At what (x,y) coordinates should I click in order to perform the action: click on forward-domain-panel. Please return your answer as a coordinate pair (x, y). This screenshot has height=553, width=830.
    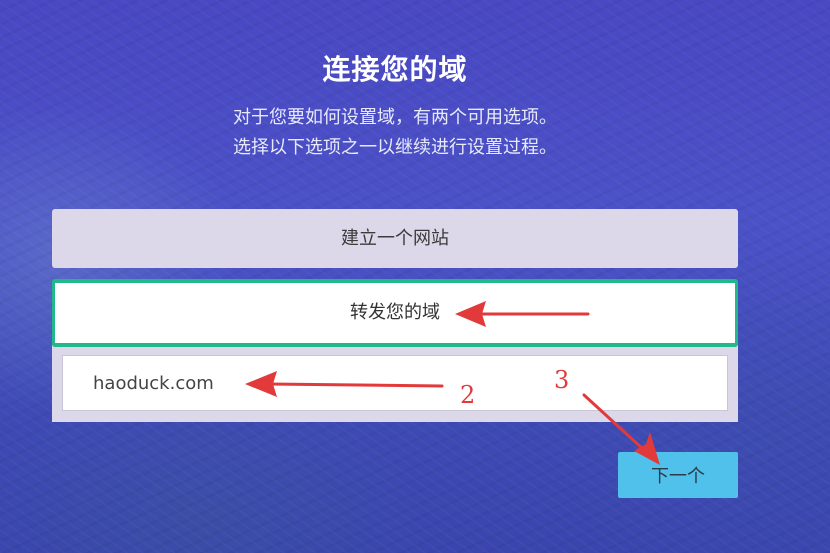
    Looking at the image, I should click on (395, 383).